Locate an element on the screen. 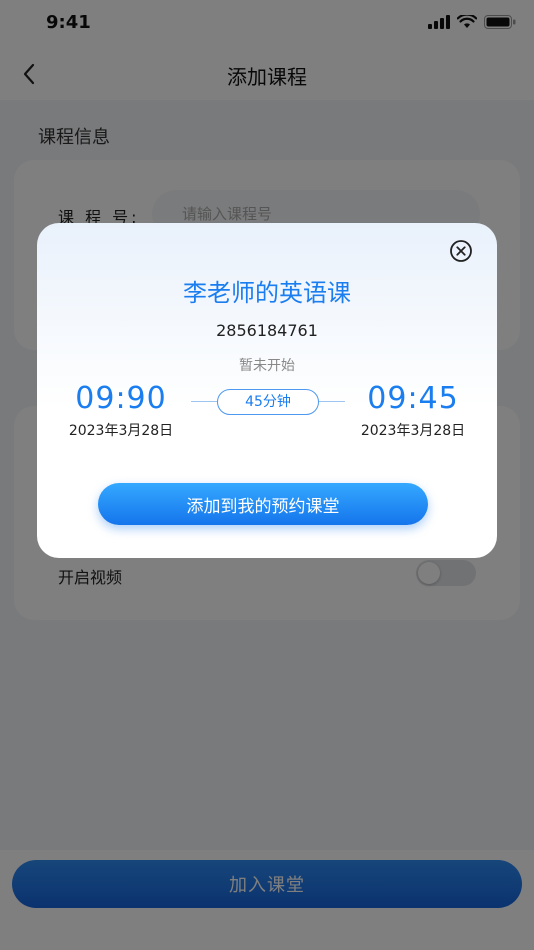 The height and width of the screenshot is (950, 534). close-icon is located at coordinates (461, 251).